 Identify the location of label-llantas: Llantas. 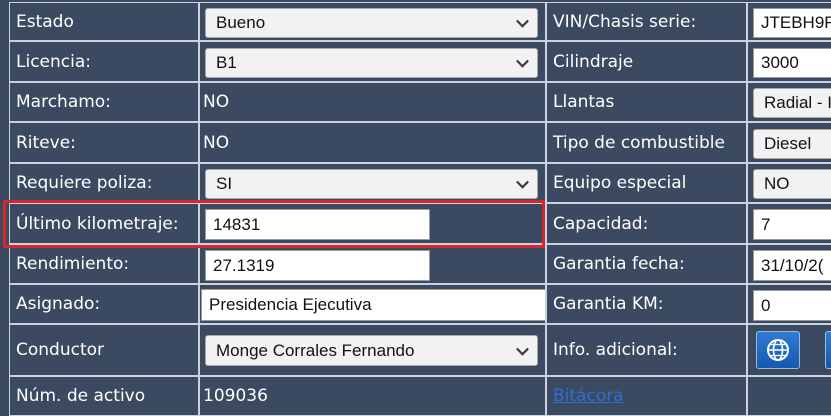
(646, 102).